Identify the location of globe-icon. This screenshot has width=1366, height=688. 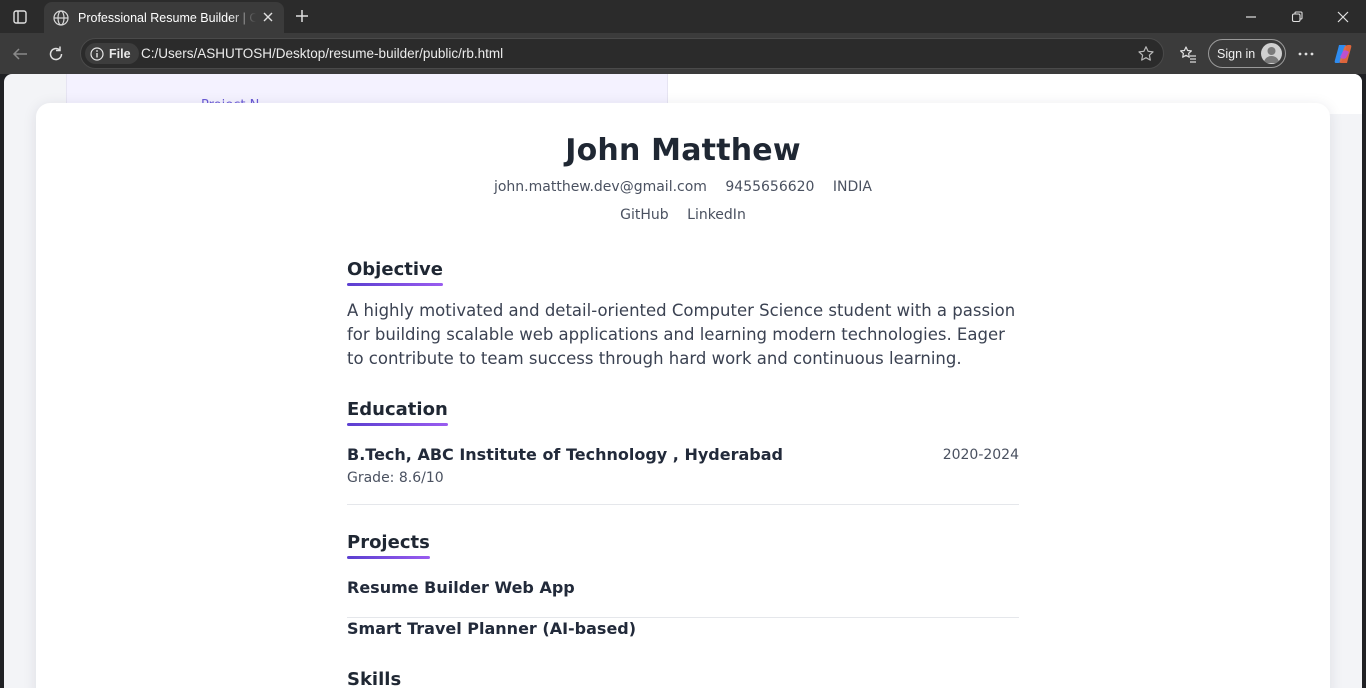
(61, 17).